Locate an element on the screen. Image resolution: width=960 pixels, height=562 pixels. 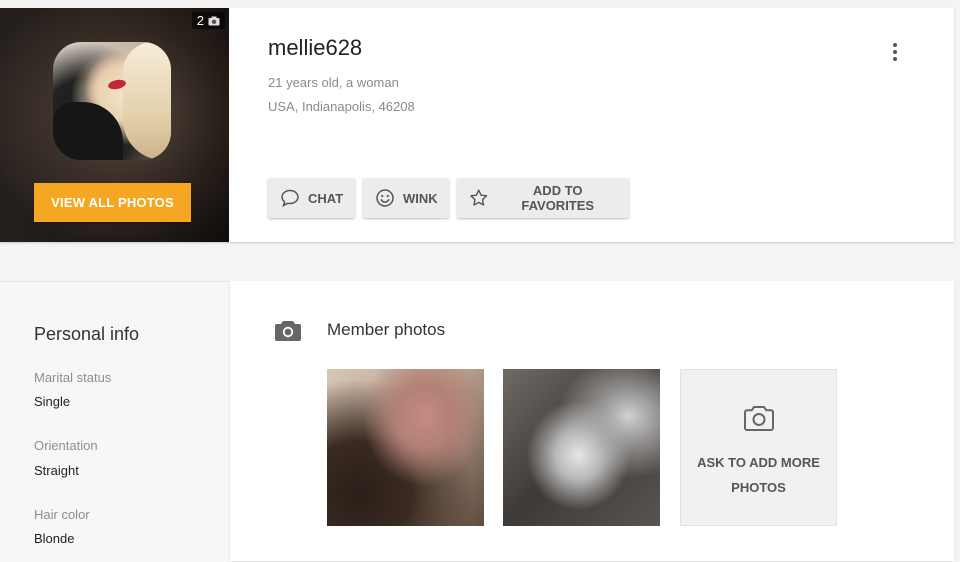
profile-avatar is located at coordinates (112, 101).